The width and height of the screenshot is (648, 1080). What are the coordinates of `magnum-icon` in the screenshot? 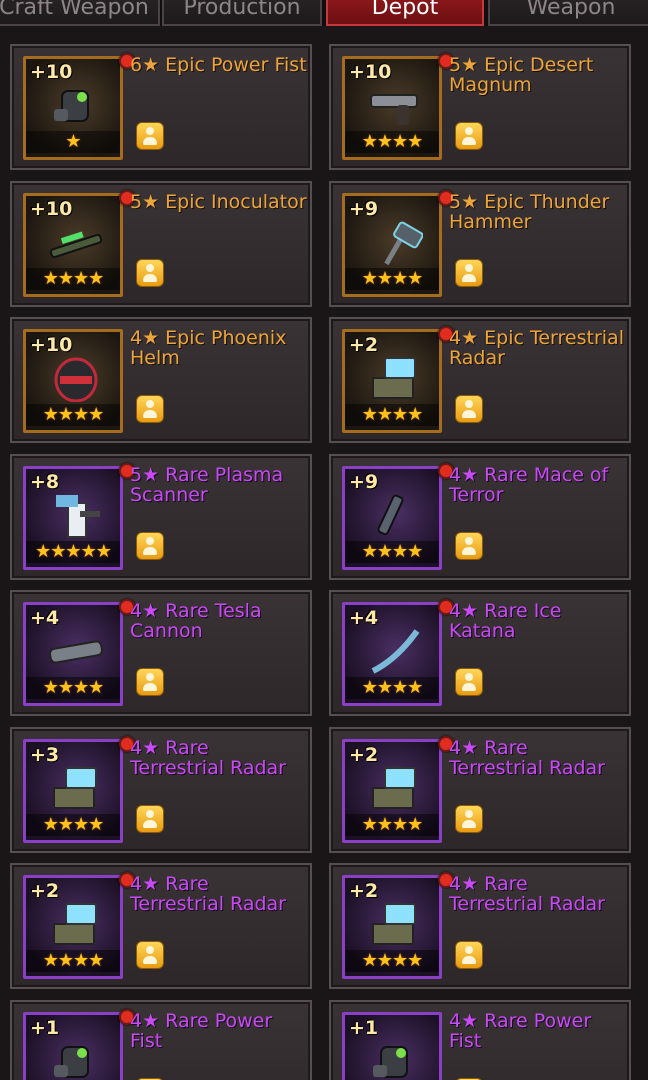 It's located at (395, 106).